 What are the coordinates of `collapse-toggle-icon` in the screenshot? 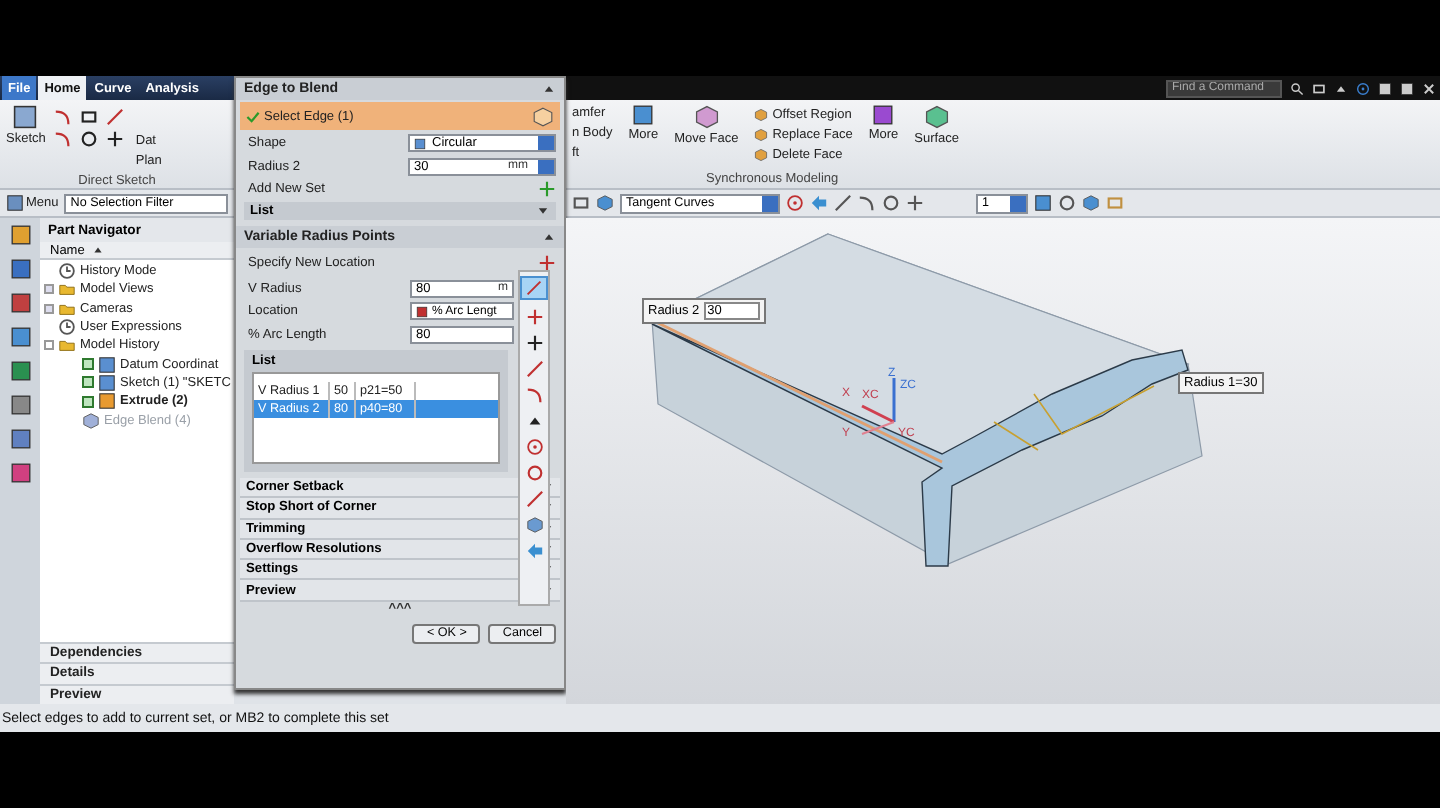 It's located at (49, 345).